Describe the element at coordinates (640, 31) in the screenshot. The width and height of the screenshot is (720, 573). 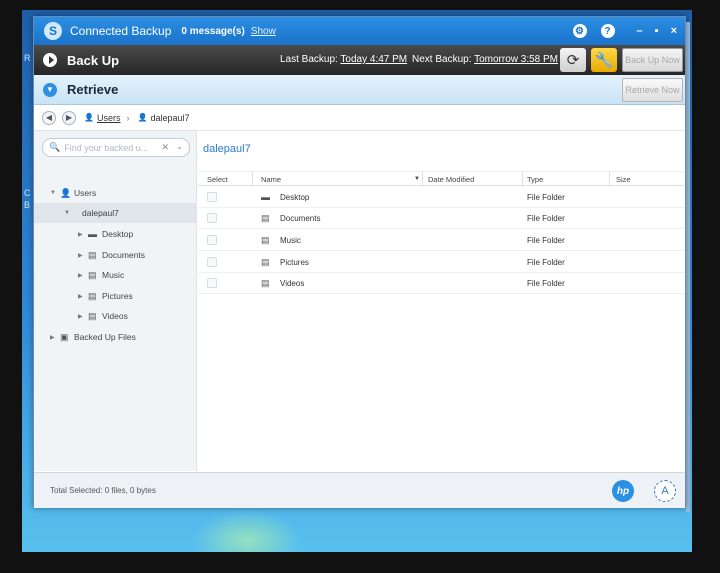
I see `minimize-button: –` at that location.